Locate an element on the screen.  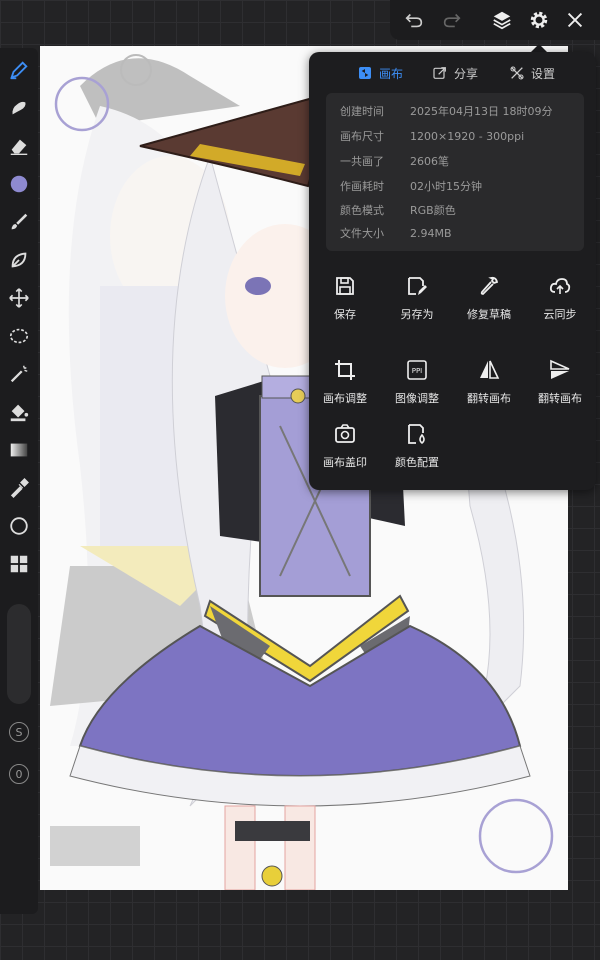
redo-button is located at coordinates (452, 20).